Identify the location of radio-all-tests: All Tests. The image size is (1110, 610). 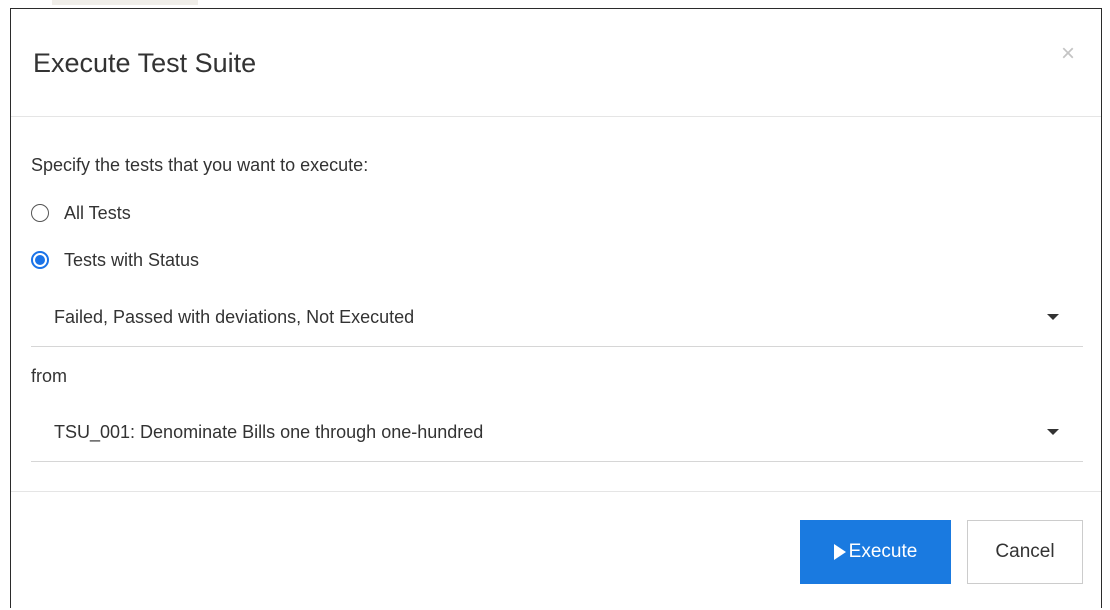
(81, 213).